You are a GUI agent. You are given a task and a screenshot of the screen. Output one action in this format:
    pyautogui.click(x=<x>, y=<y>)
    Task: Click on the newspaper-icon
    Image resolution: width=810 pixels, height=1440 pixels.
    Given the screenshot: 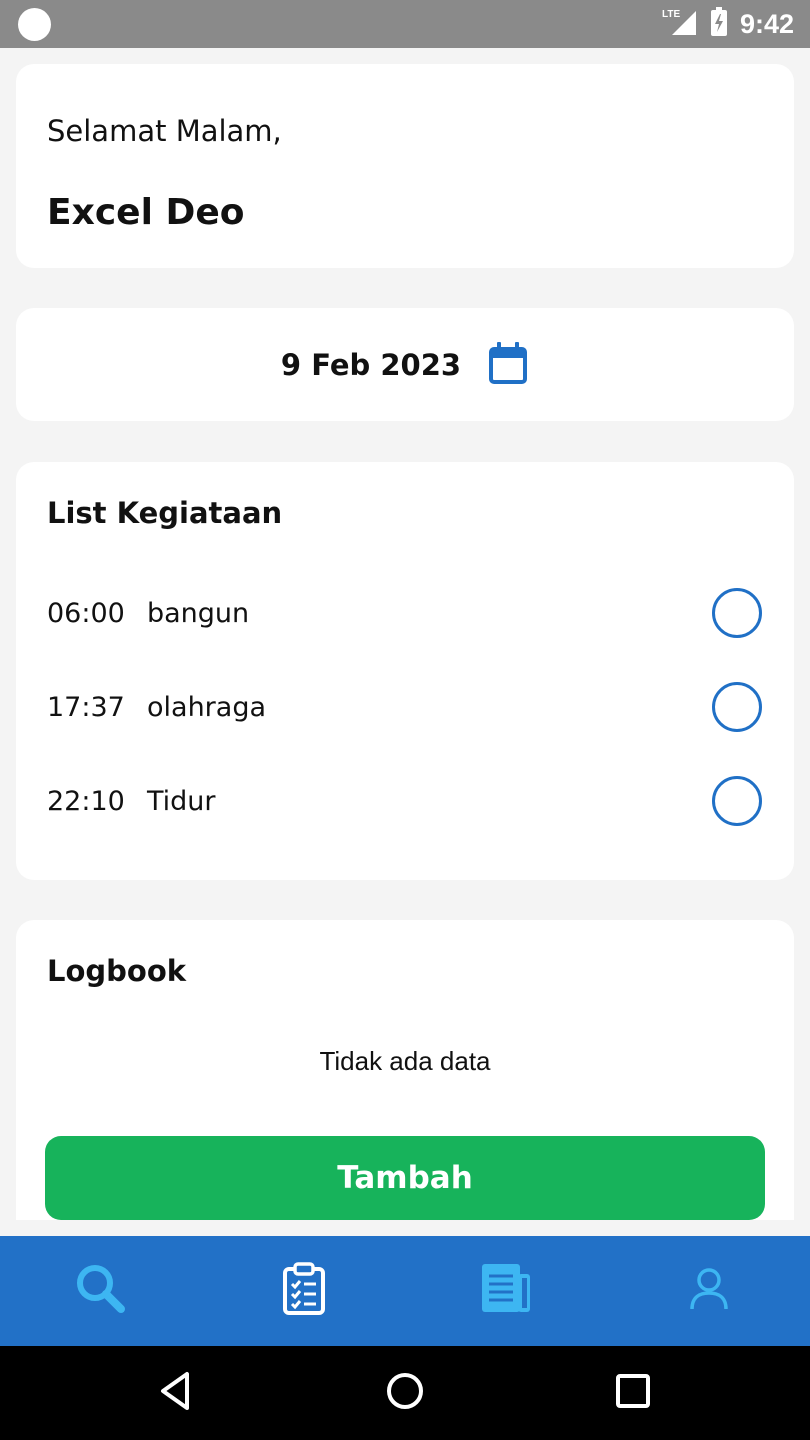 What is the action you would take?
    pyautogui.click(x=506, y=1291)
    